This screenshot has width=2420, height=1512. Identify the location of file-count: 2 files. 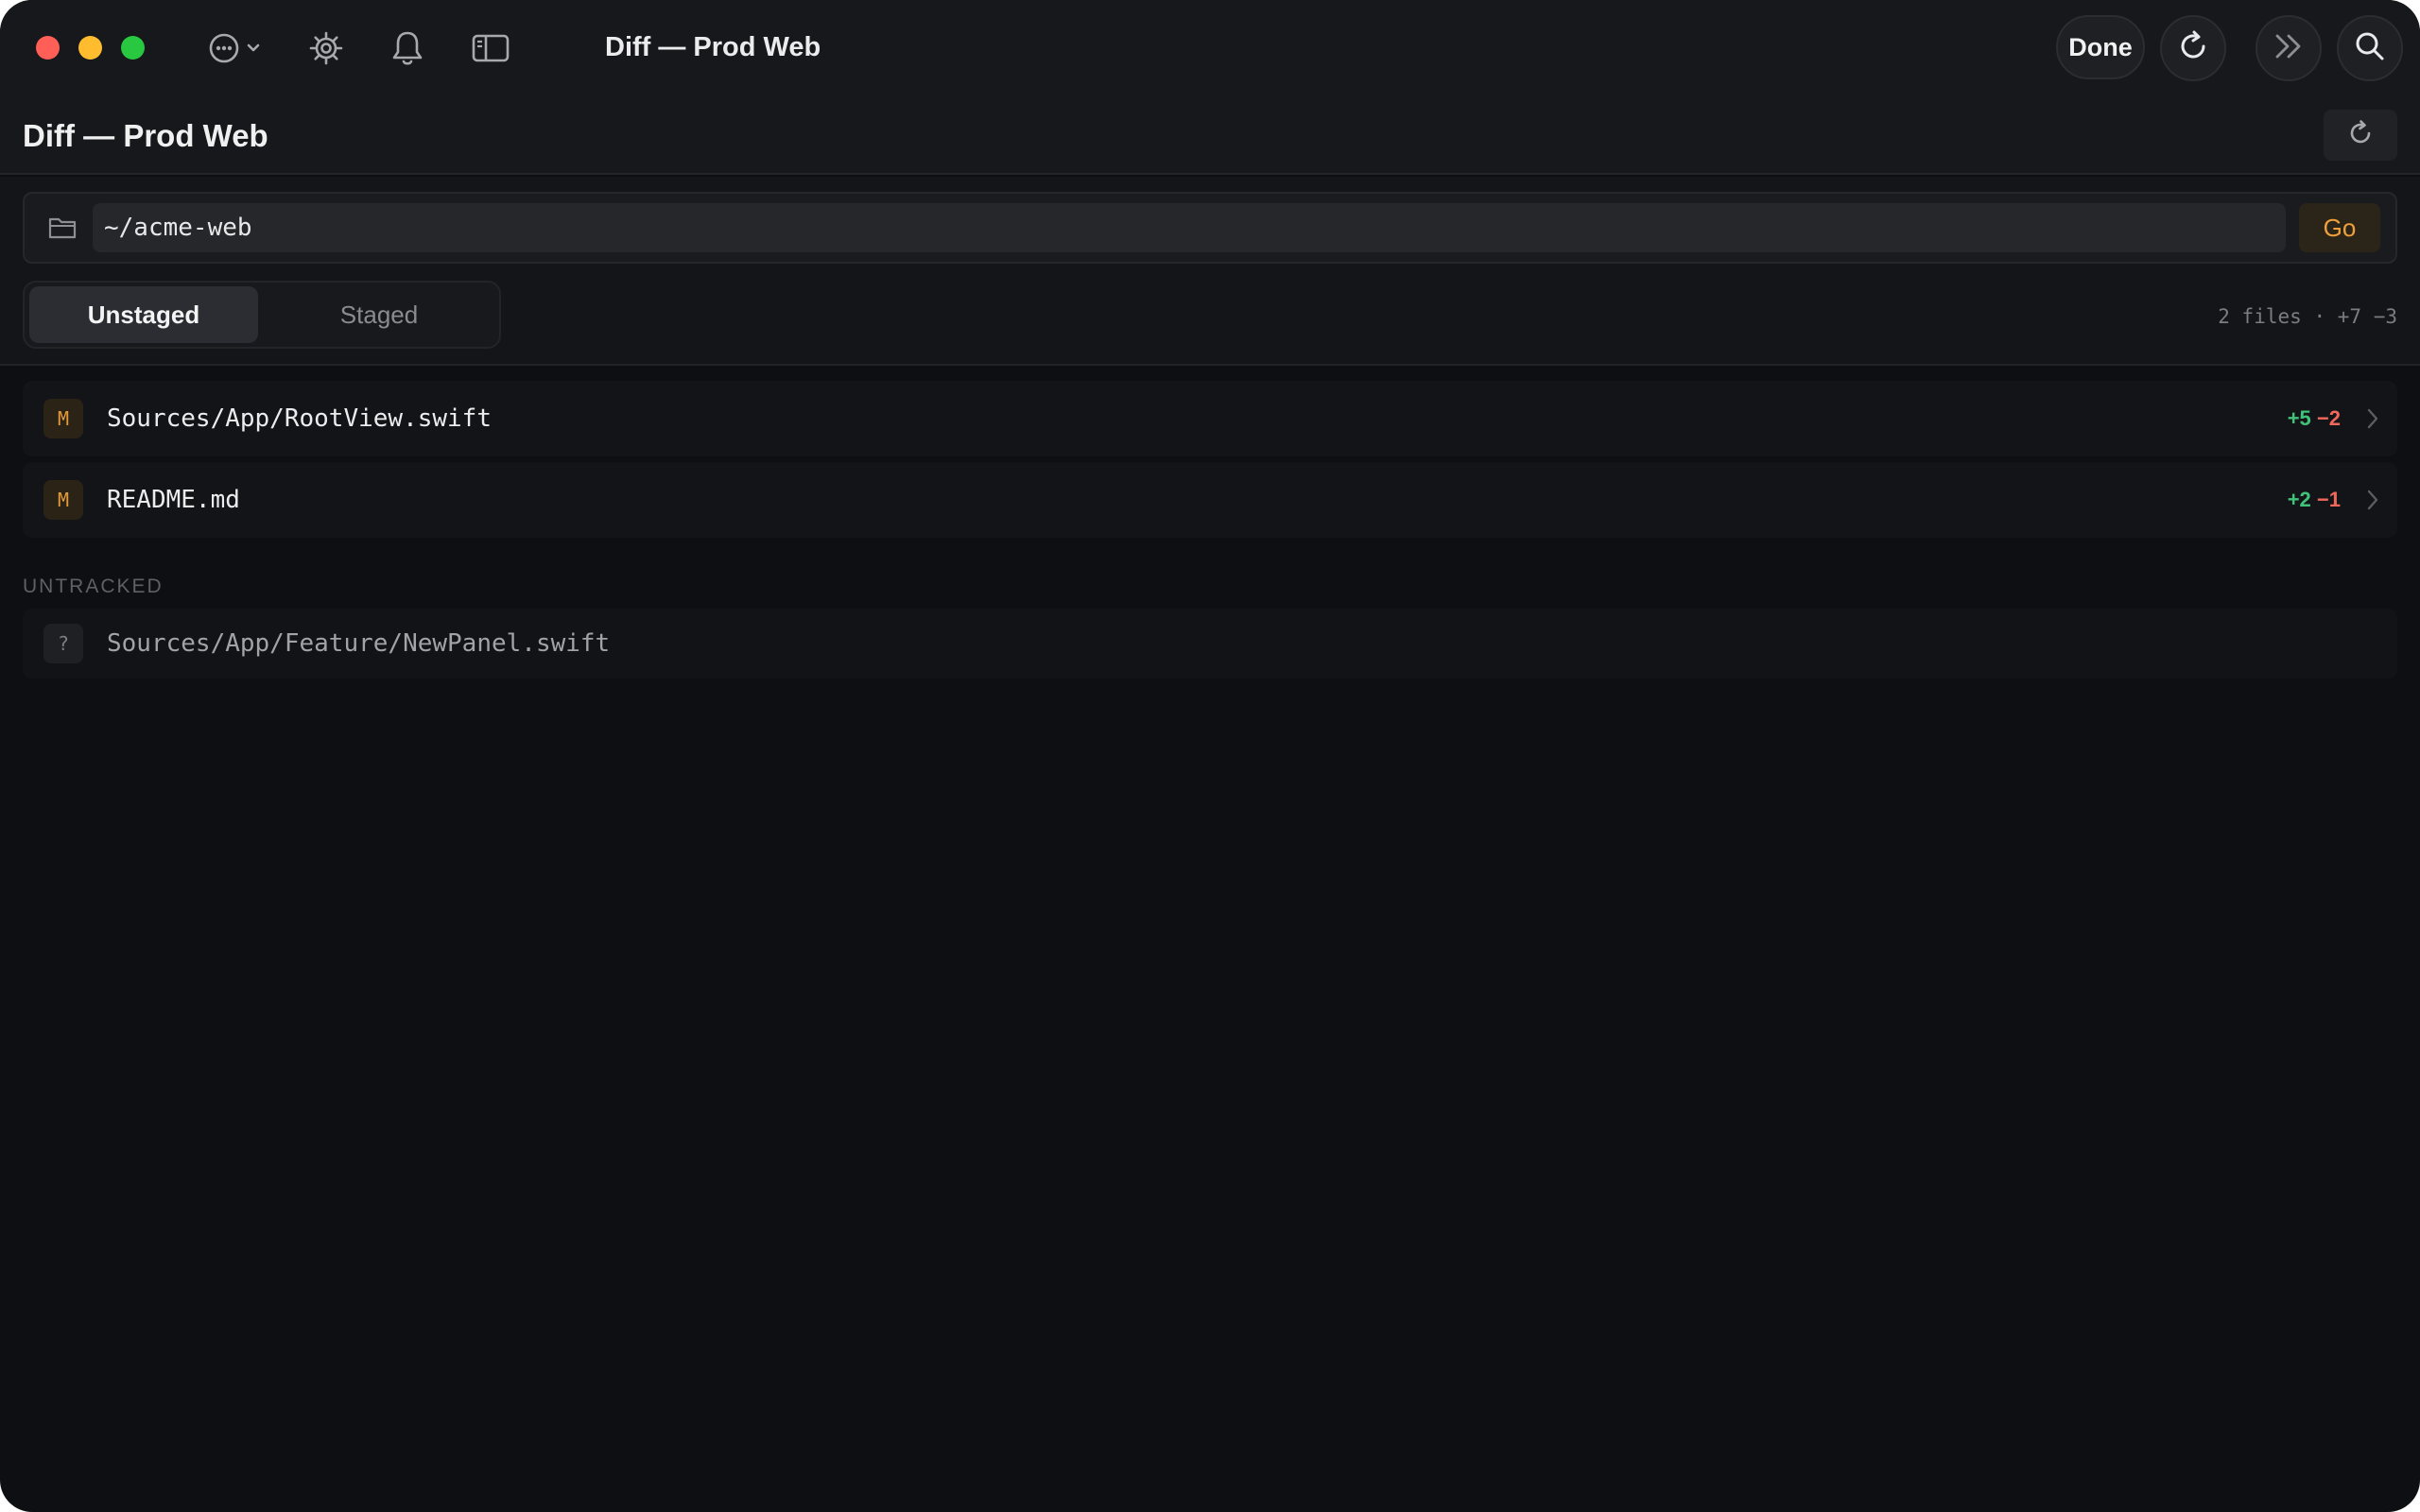
(2260, 316).